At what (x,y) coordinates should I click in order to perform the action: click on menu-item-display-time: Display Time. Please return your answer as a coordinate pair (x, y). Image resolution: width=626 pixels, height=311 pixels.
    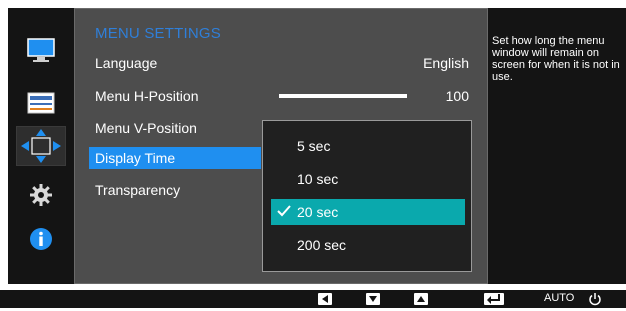
    Looking at the image, I should click on (175, 158).